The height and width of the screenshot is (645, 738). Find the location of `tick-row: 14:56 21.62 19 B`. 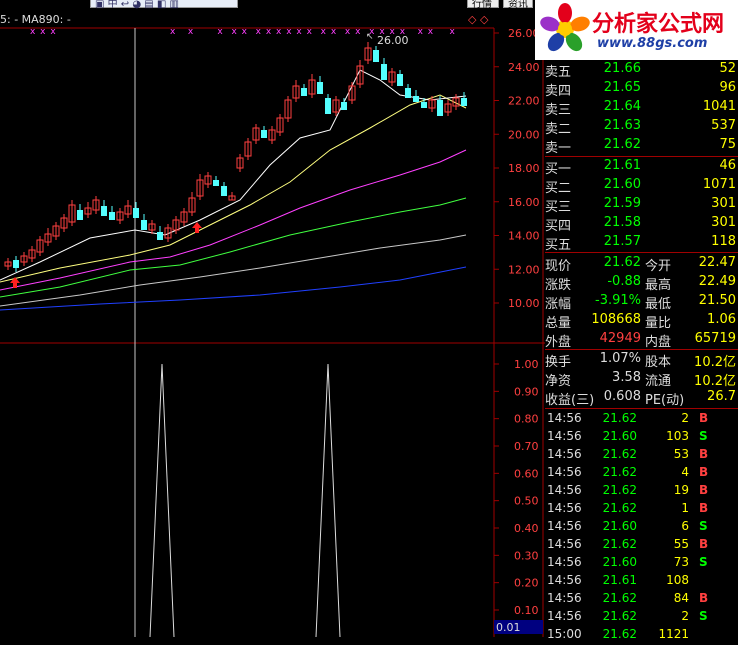

tick-row: 14:56 21.62 19 B is located at coordinates (641, 492).